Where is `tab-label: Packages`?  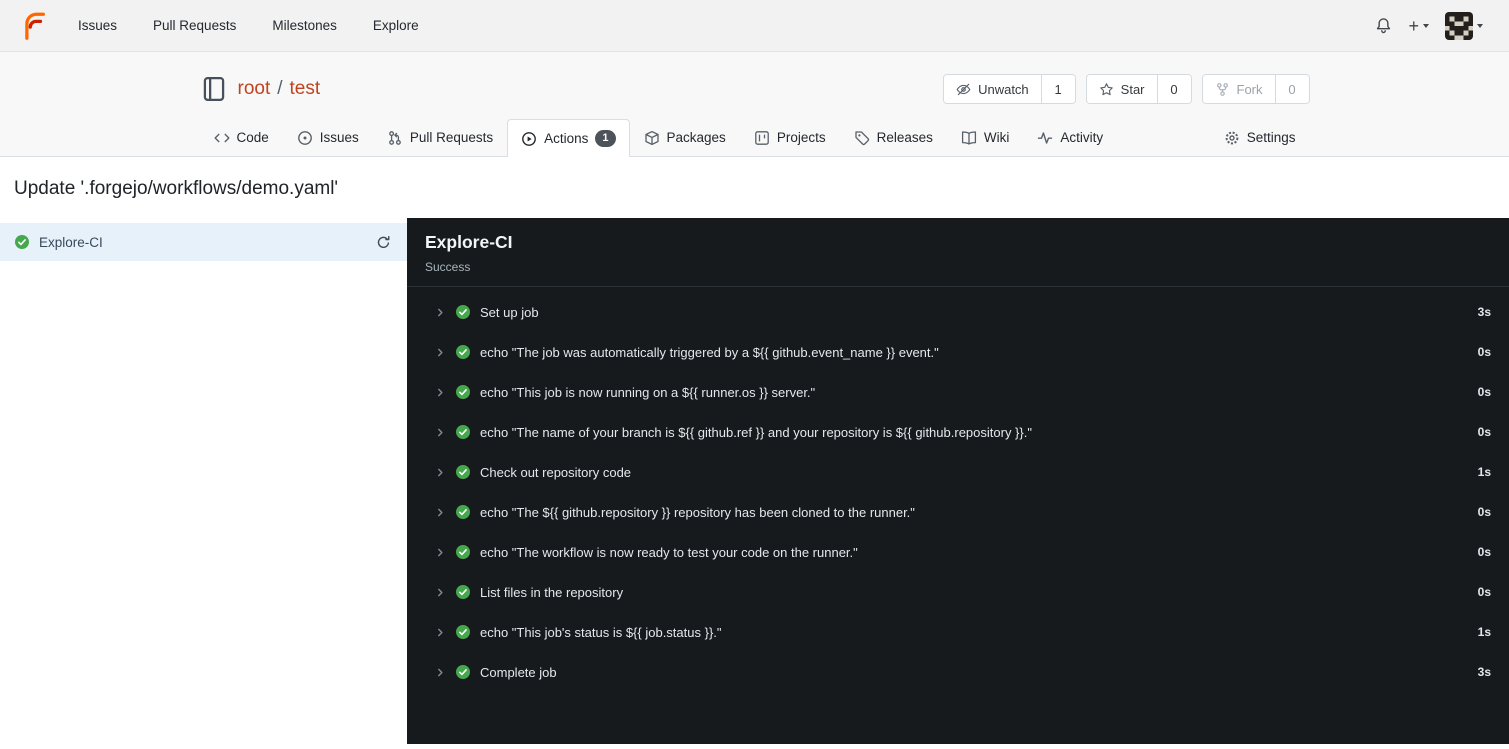
tab-label: Packages is located at coordinates (696, 137).